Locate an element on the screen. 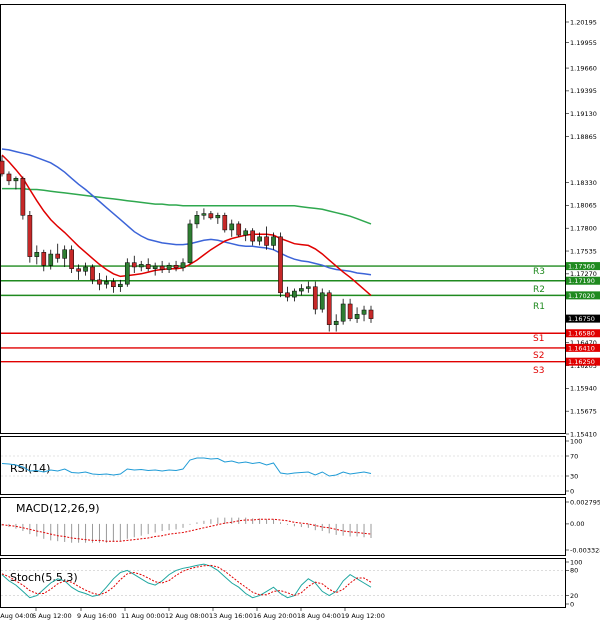  price-tick-label: 1.17800 is located at coordinates (583, 229).